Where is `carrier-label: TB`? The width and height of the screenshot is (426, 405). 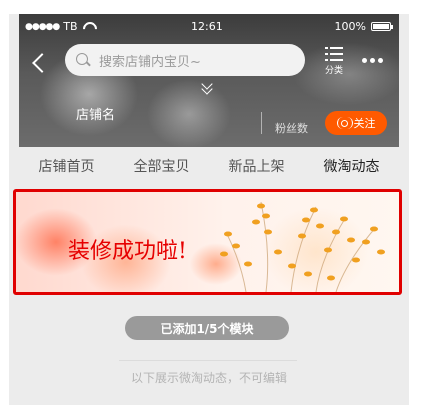
carrier-label: TB is located at coordinates (70, 26).